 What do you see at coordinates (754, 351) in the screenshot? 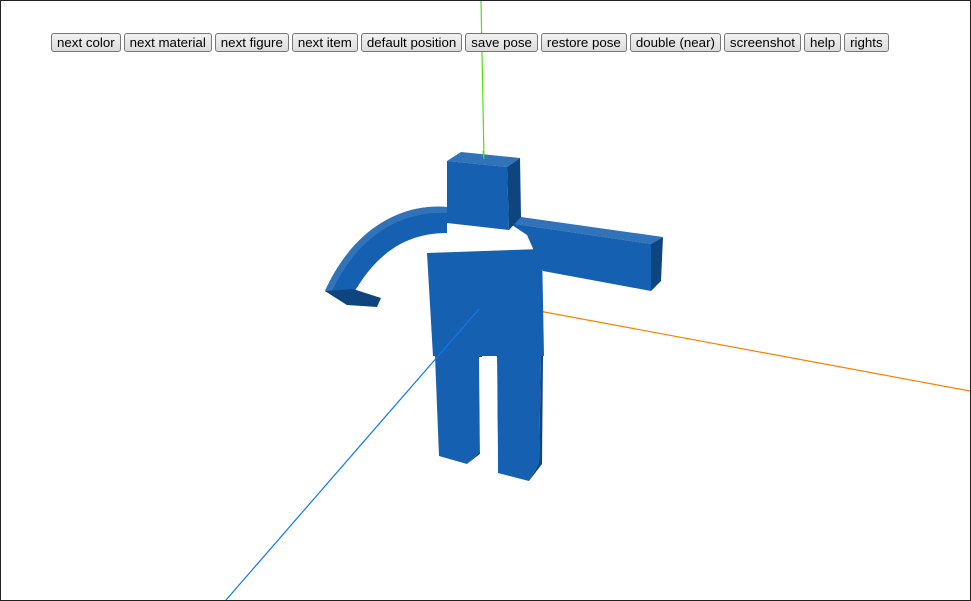
I see `x-axis-line` at bounding box center [754, 351].